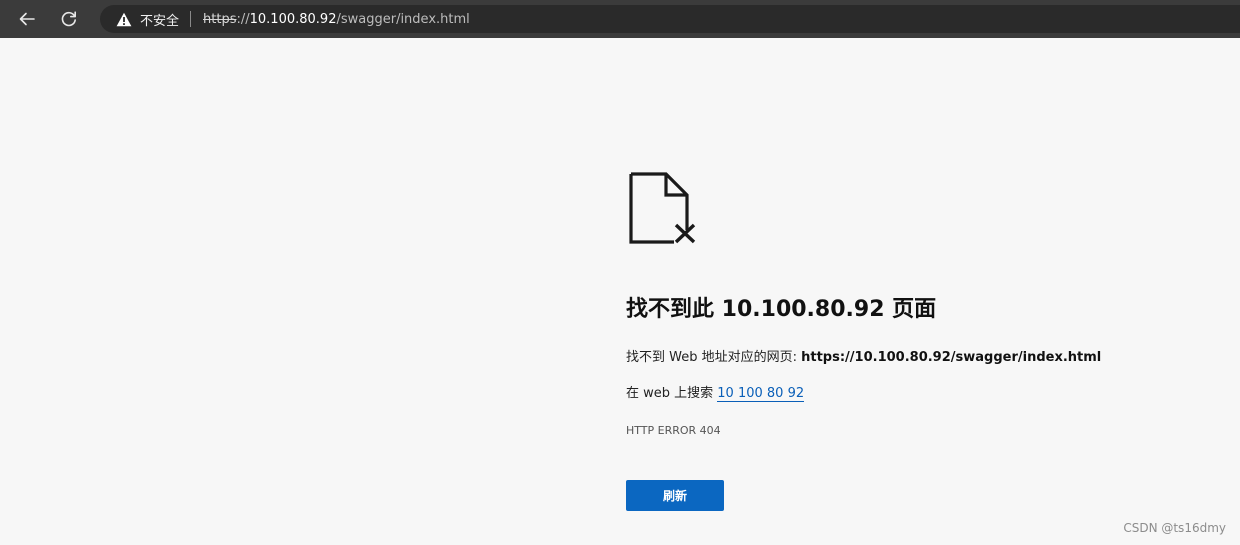  I want to click on url-text: https://10.100.80.92/swagger/index.html, so click(336, 19).